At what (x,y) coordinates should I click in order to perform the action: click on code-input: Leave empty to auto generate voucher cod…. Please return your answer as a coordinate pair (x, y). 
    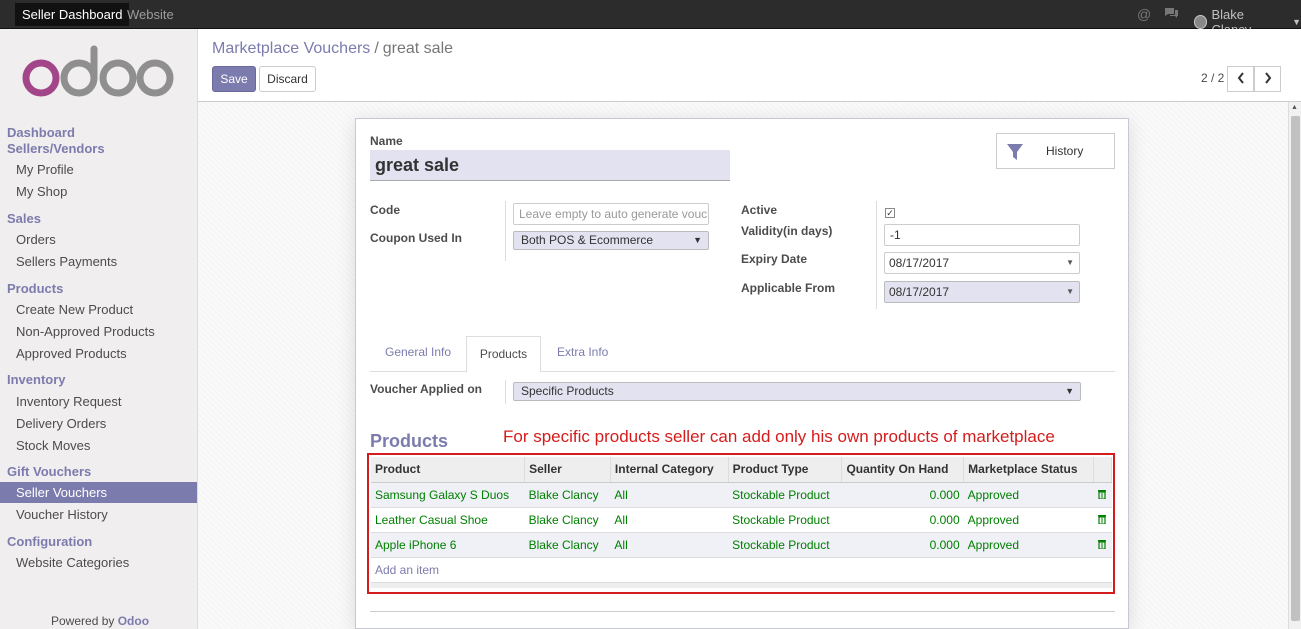
    Looking at the image, I should click on (611, 214).